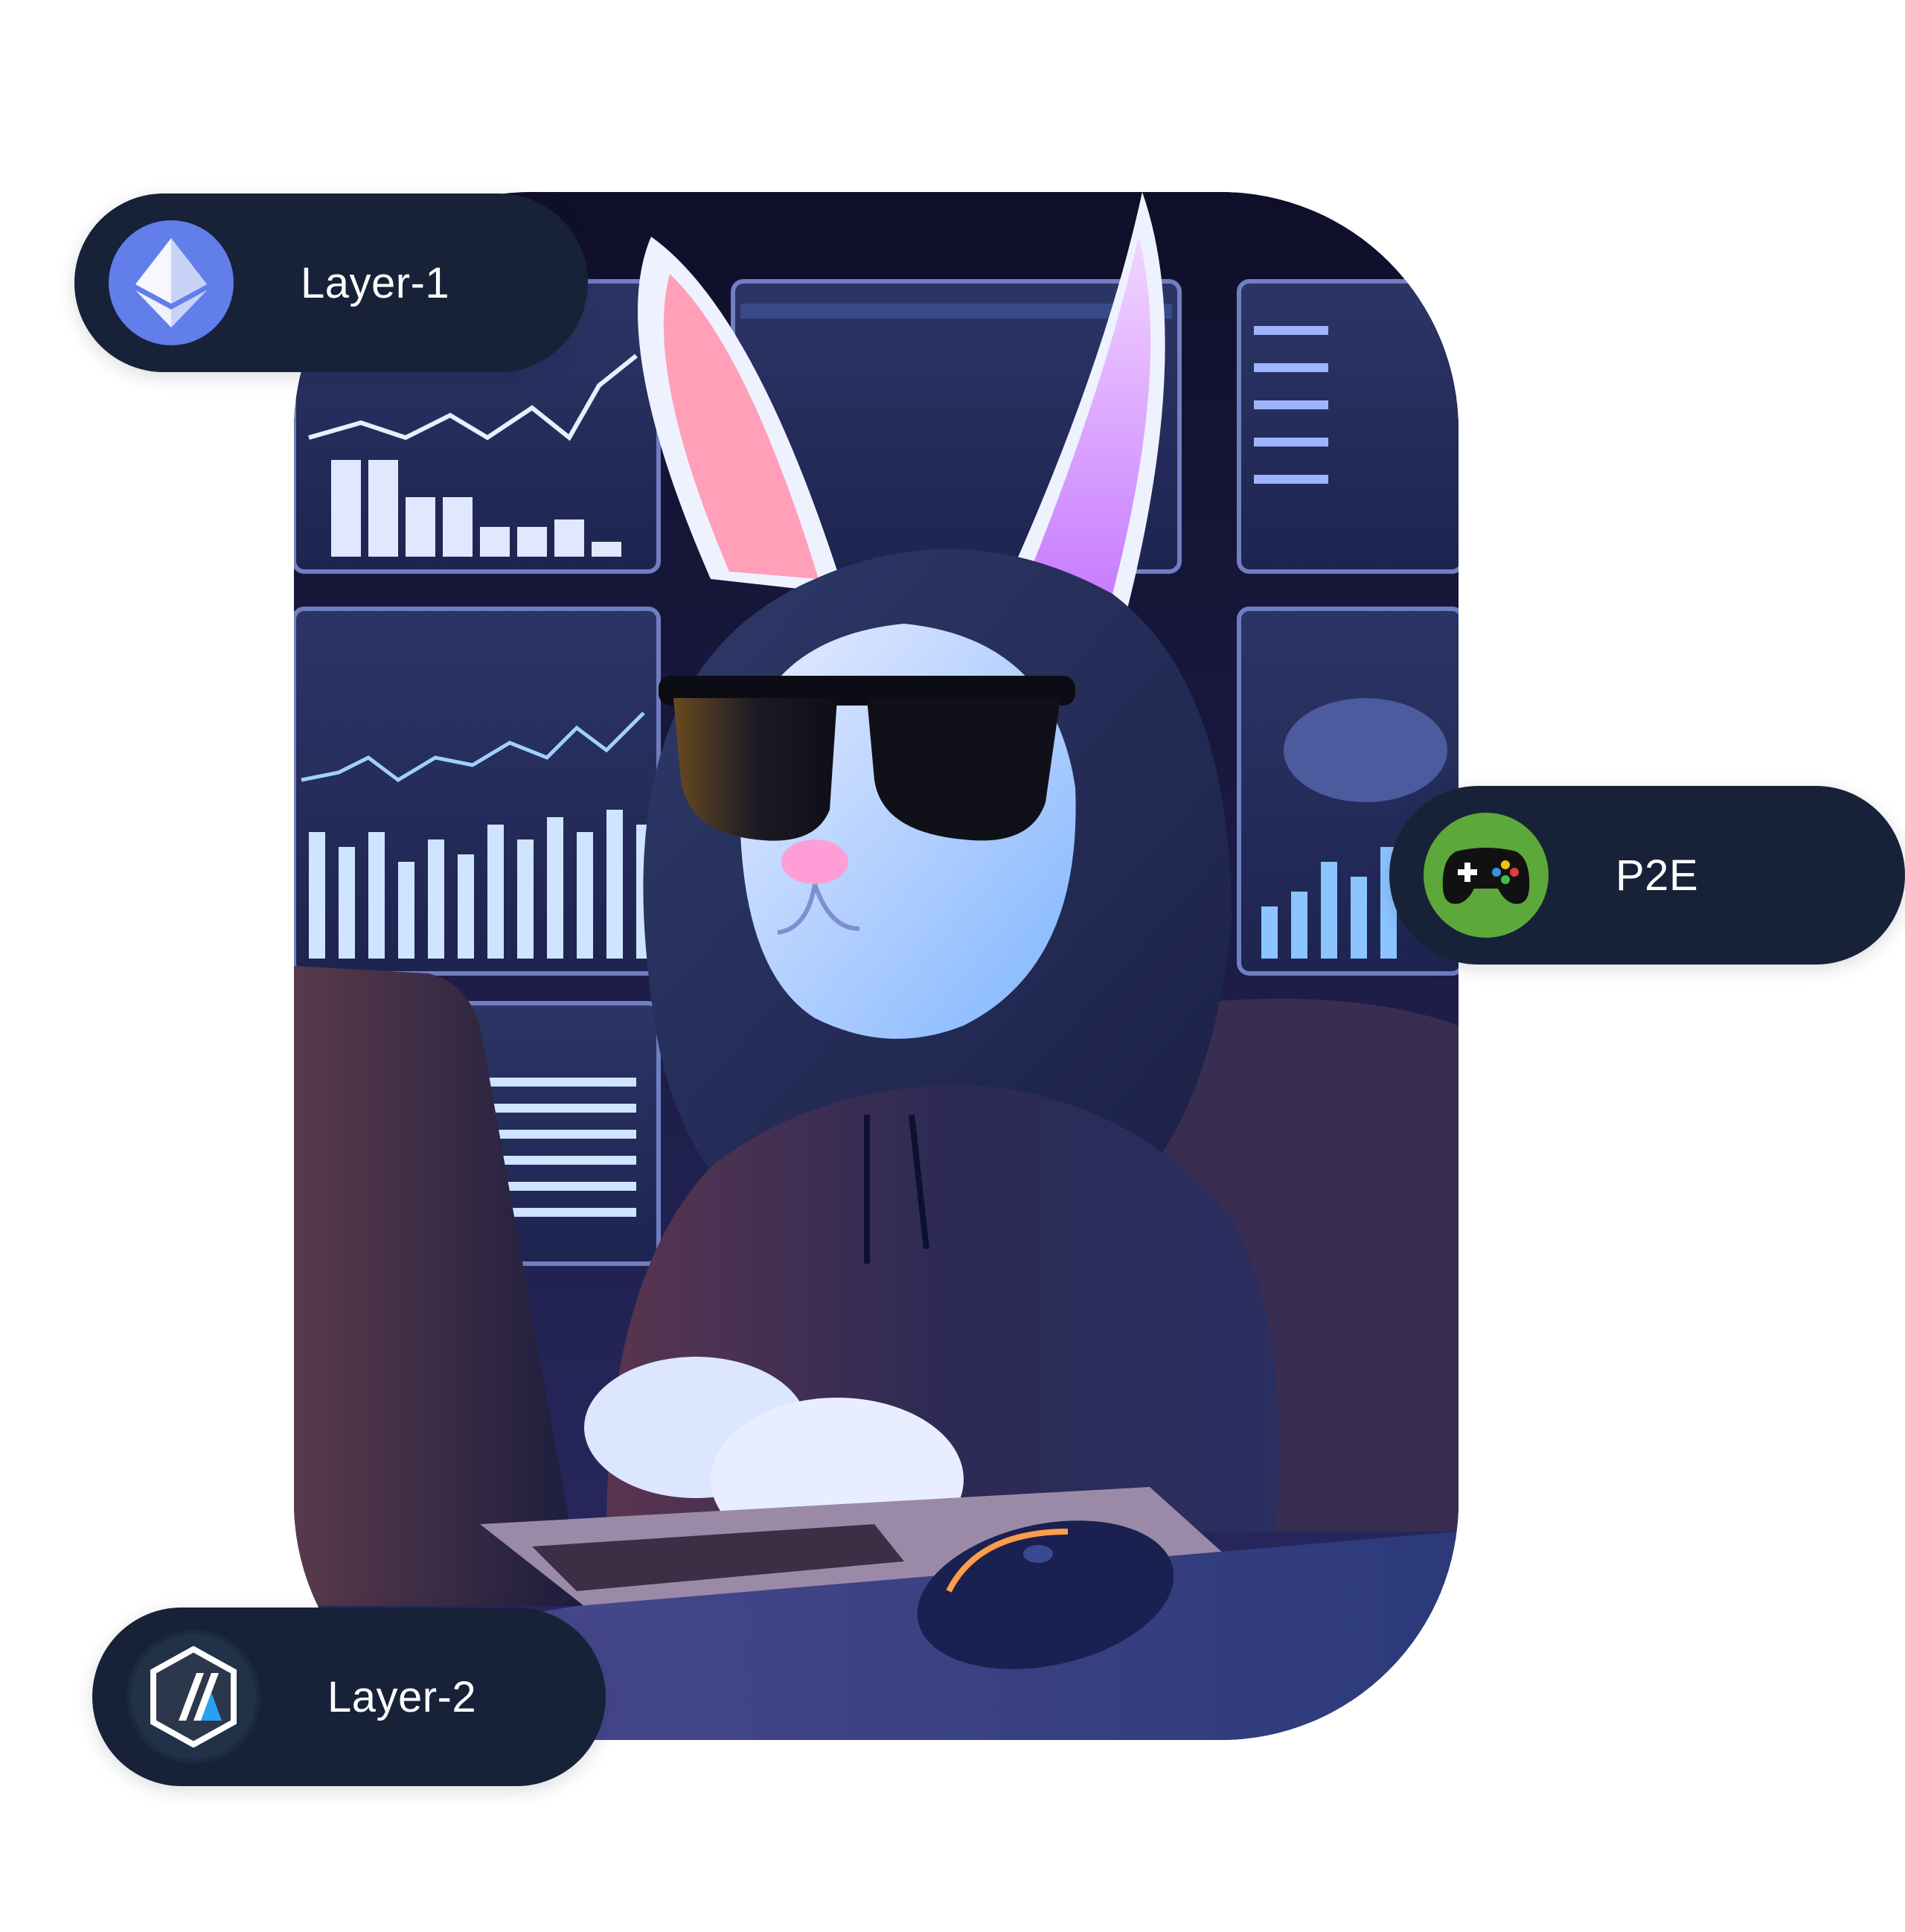  Describe the element at coordinates (375, 282) in the screenshot. I see `tag-label: Layer-1` at that location.